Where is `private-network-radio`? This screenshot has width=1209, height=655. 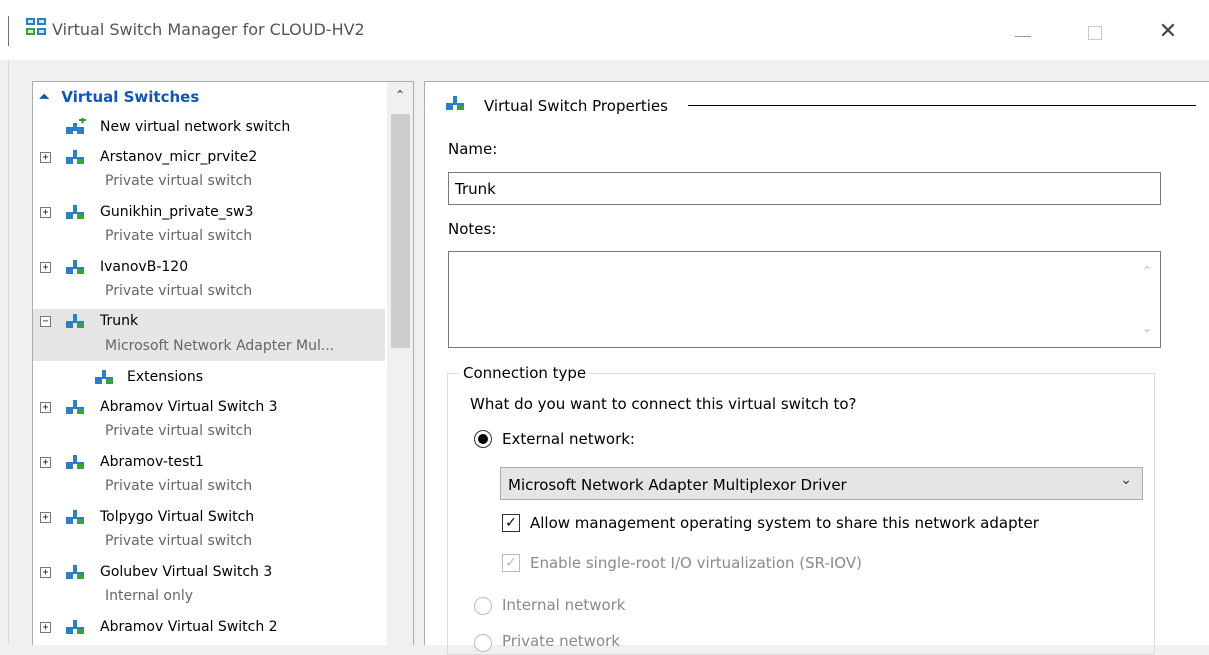 private-network-radio is located at coordinates (483, 643).